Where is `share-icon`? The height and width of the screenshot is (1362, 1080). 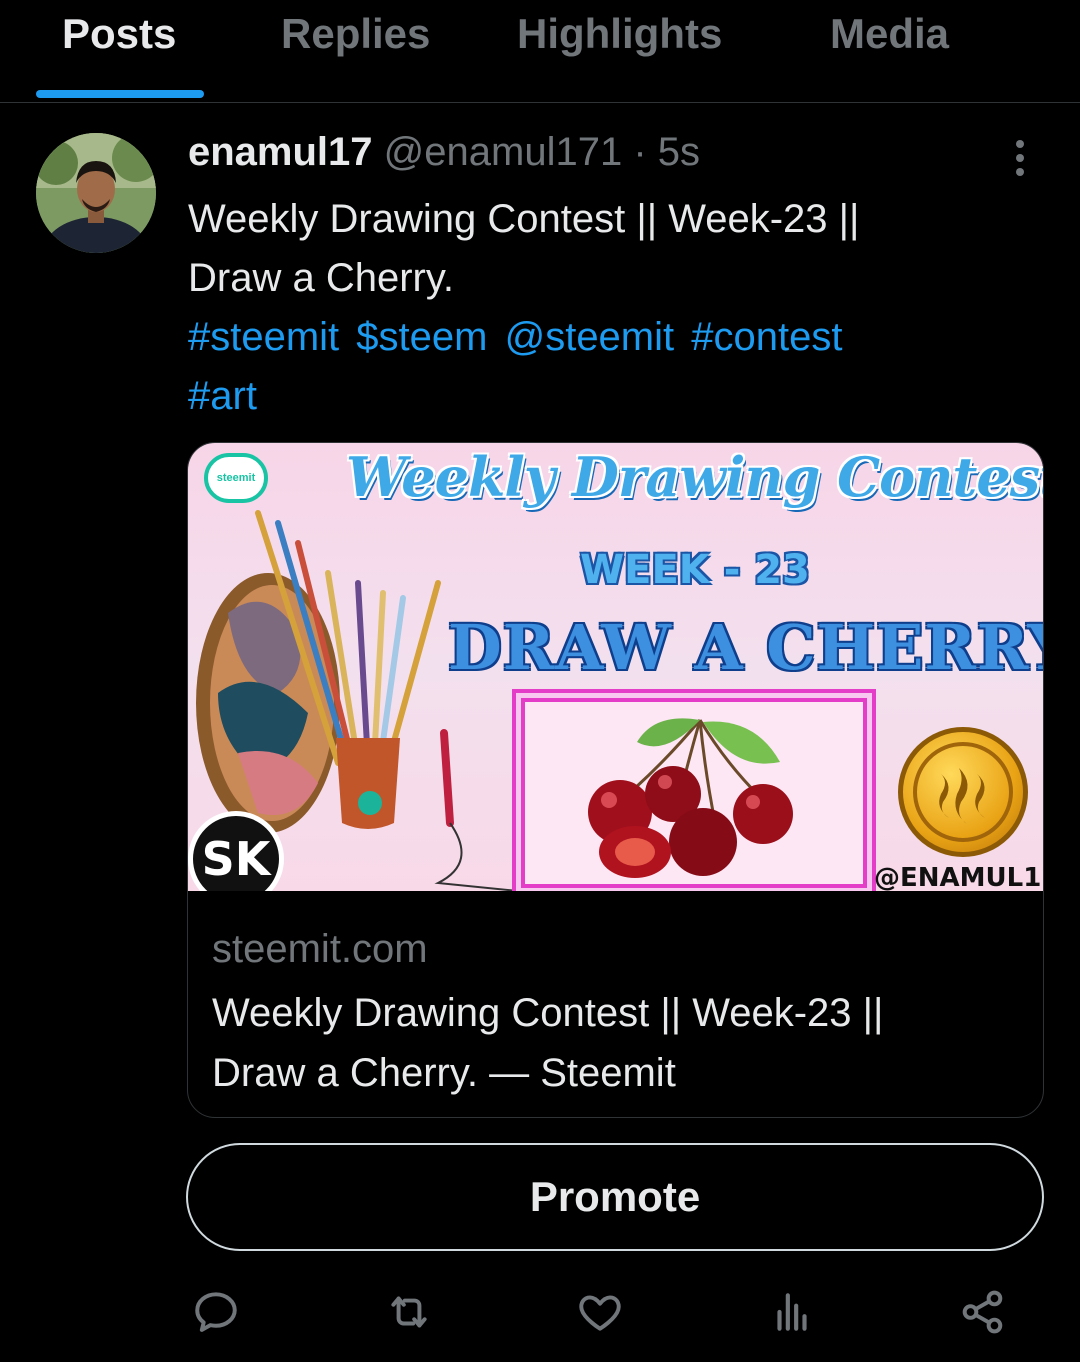 share-icon is located at coordinates (982, 1312).